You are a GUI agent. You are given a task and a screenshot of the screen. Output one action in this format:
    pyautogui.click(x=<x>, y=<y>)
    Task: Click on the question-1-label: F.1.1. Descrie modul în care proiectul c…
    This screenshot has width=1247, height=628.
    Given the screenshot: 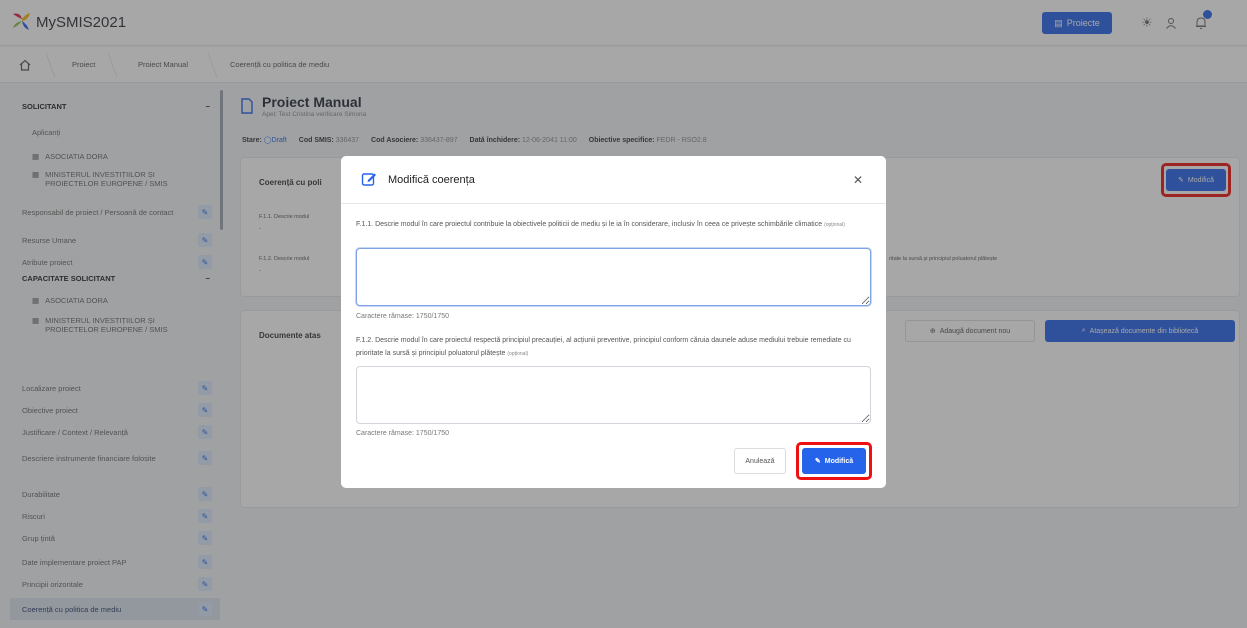 What is the action you would take?
    pyautogui.click(x=615, y=225)
    